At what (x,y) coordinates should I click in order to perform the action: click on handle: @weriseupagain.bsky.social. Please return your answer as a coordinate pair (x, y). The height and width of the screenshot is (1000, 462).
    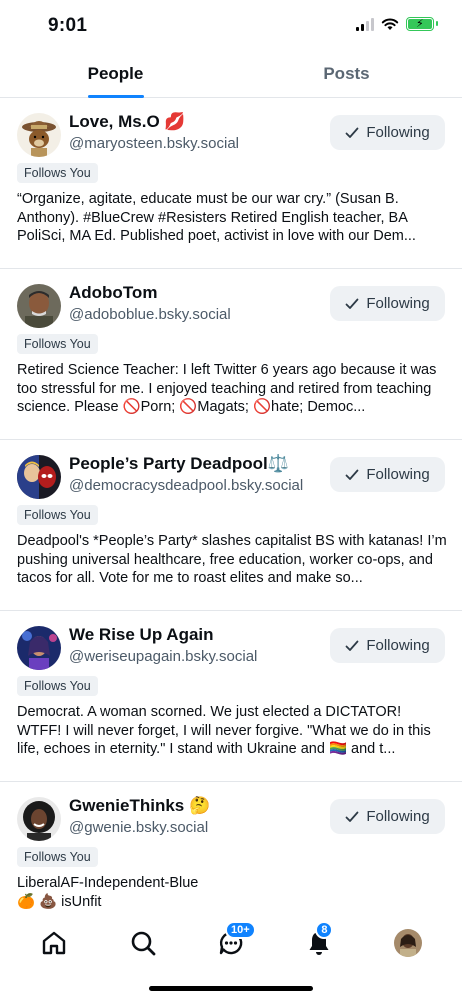
    Looking at the image, I should click on (163, 656).